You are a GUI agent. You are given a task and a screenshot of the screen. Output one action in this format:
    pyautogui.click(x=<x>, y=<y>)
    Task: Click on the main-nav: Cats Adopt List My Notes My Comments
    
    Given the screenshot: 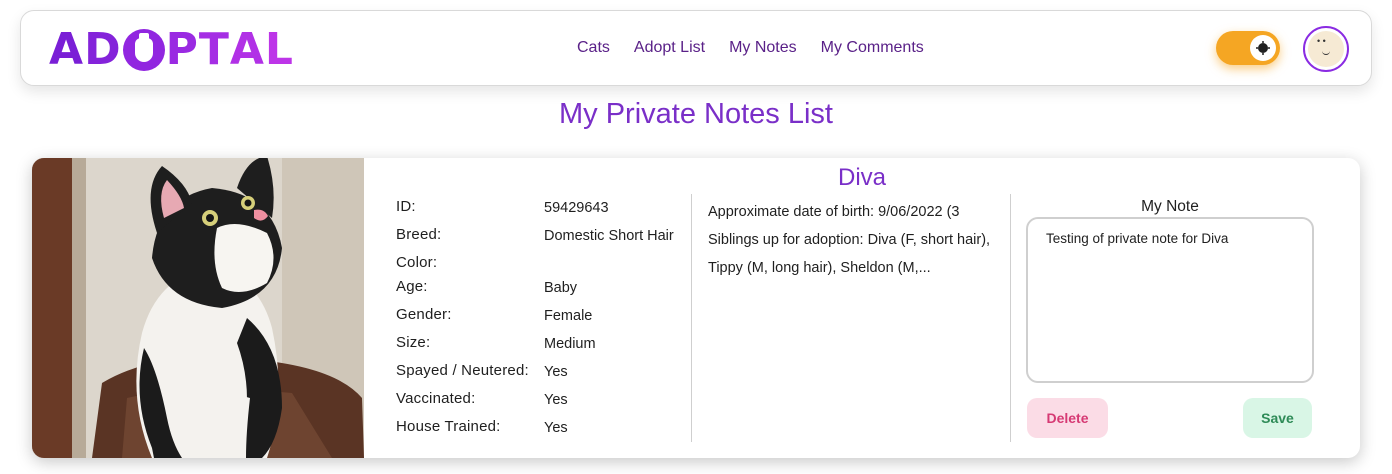 What is the action you would take?
    pyautogui.click(x=750, y=48)
    